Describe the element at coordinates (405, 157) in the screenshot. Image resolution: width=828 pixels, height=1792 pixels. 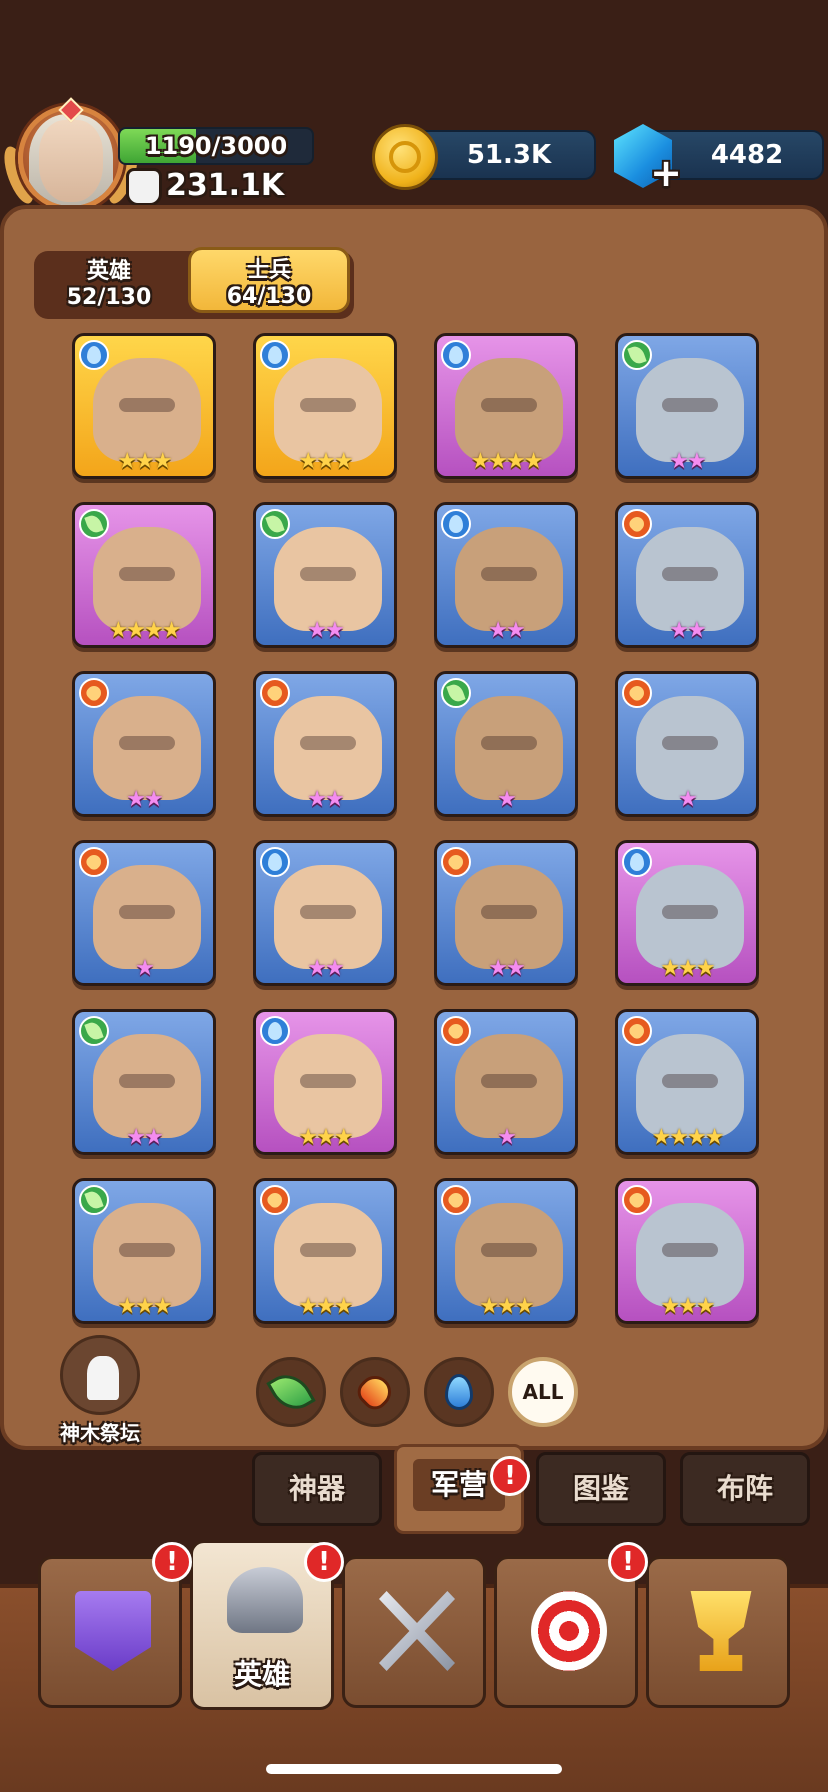
I see `coin-emblem` at that location.